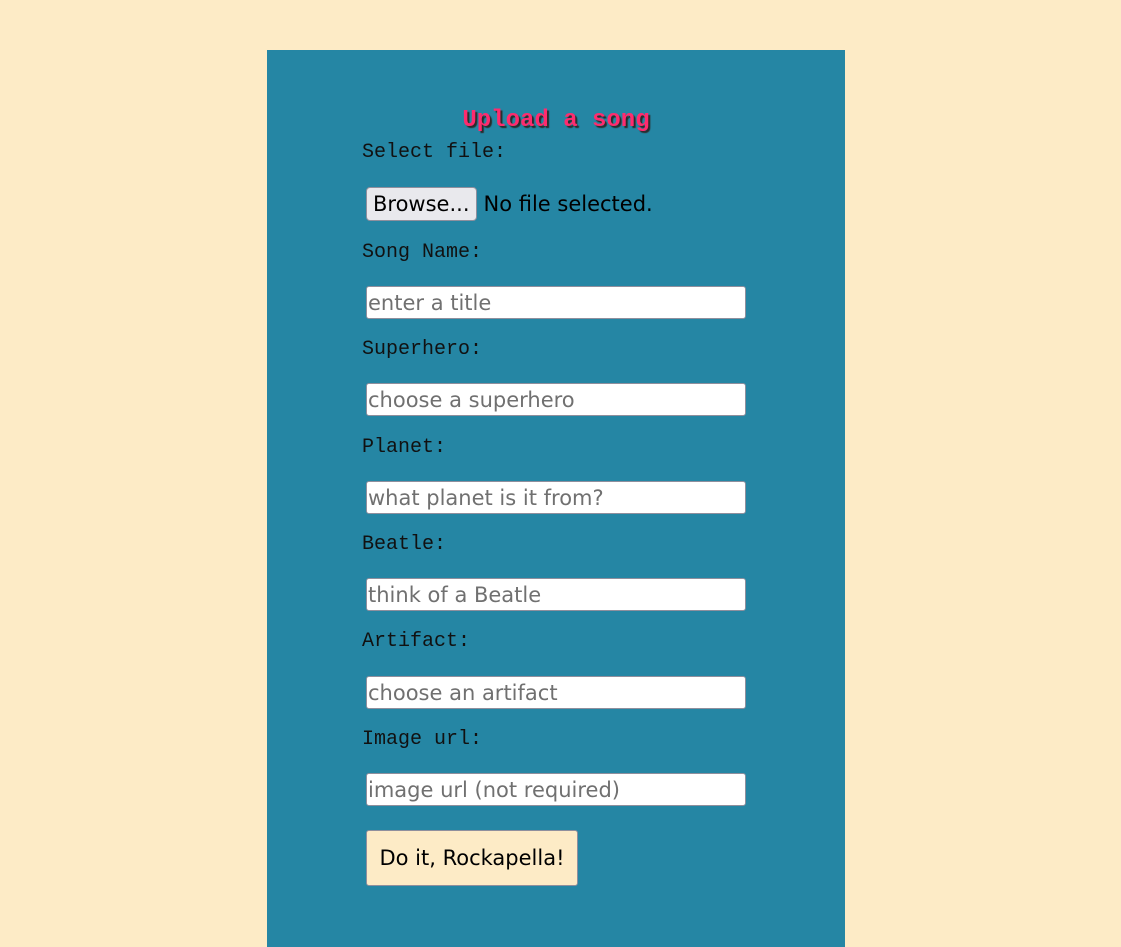 The height and width of the screenshot is (947, 1121). What do you see at coordinates (422, 252) in the screenshot?
I see `song-name-label: Song Name:` at bounding box center [422, 252].